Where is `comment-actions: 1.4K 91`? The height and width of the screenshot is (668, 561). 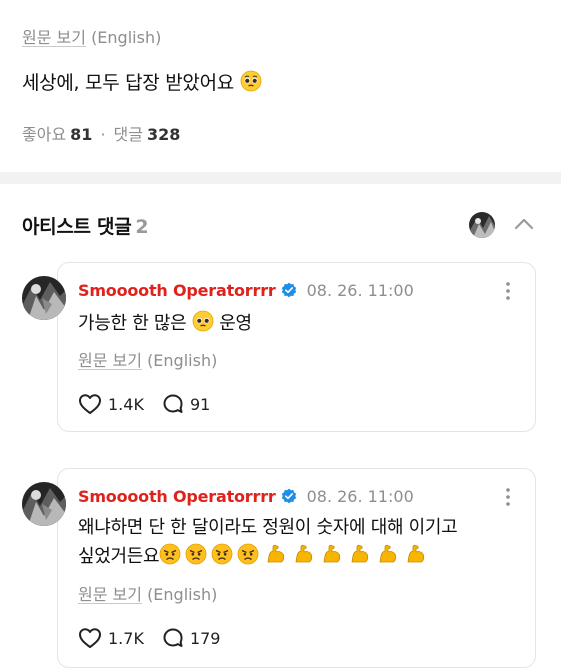 comment-actions: 1.4K 91 is located at coordinates (153, 404).